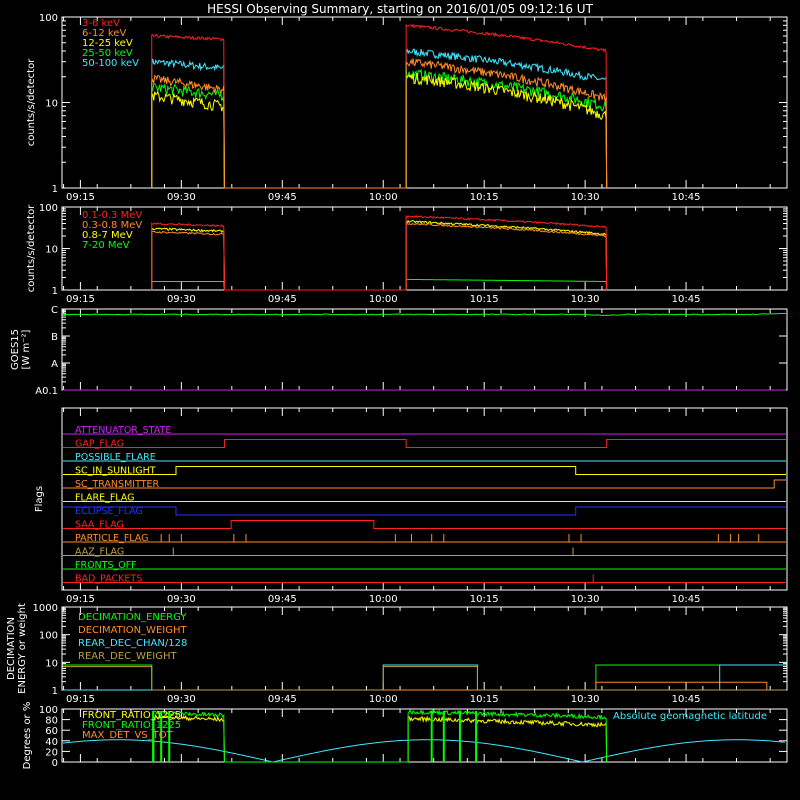 This screenshot has height=800, width=800. I want to click on high-energy-series-0-1-0-3-mev, so click(379, 252).